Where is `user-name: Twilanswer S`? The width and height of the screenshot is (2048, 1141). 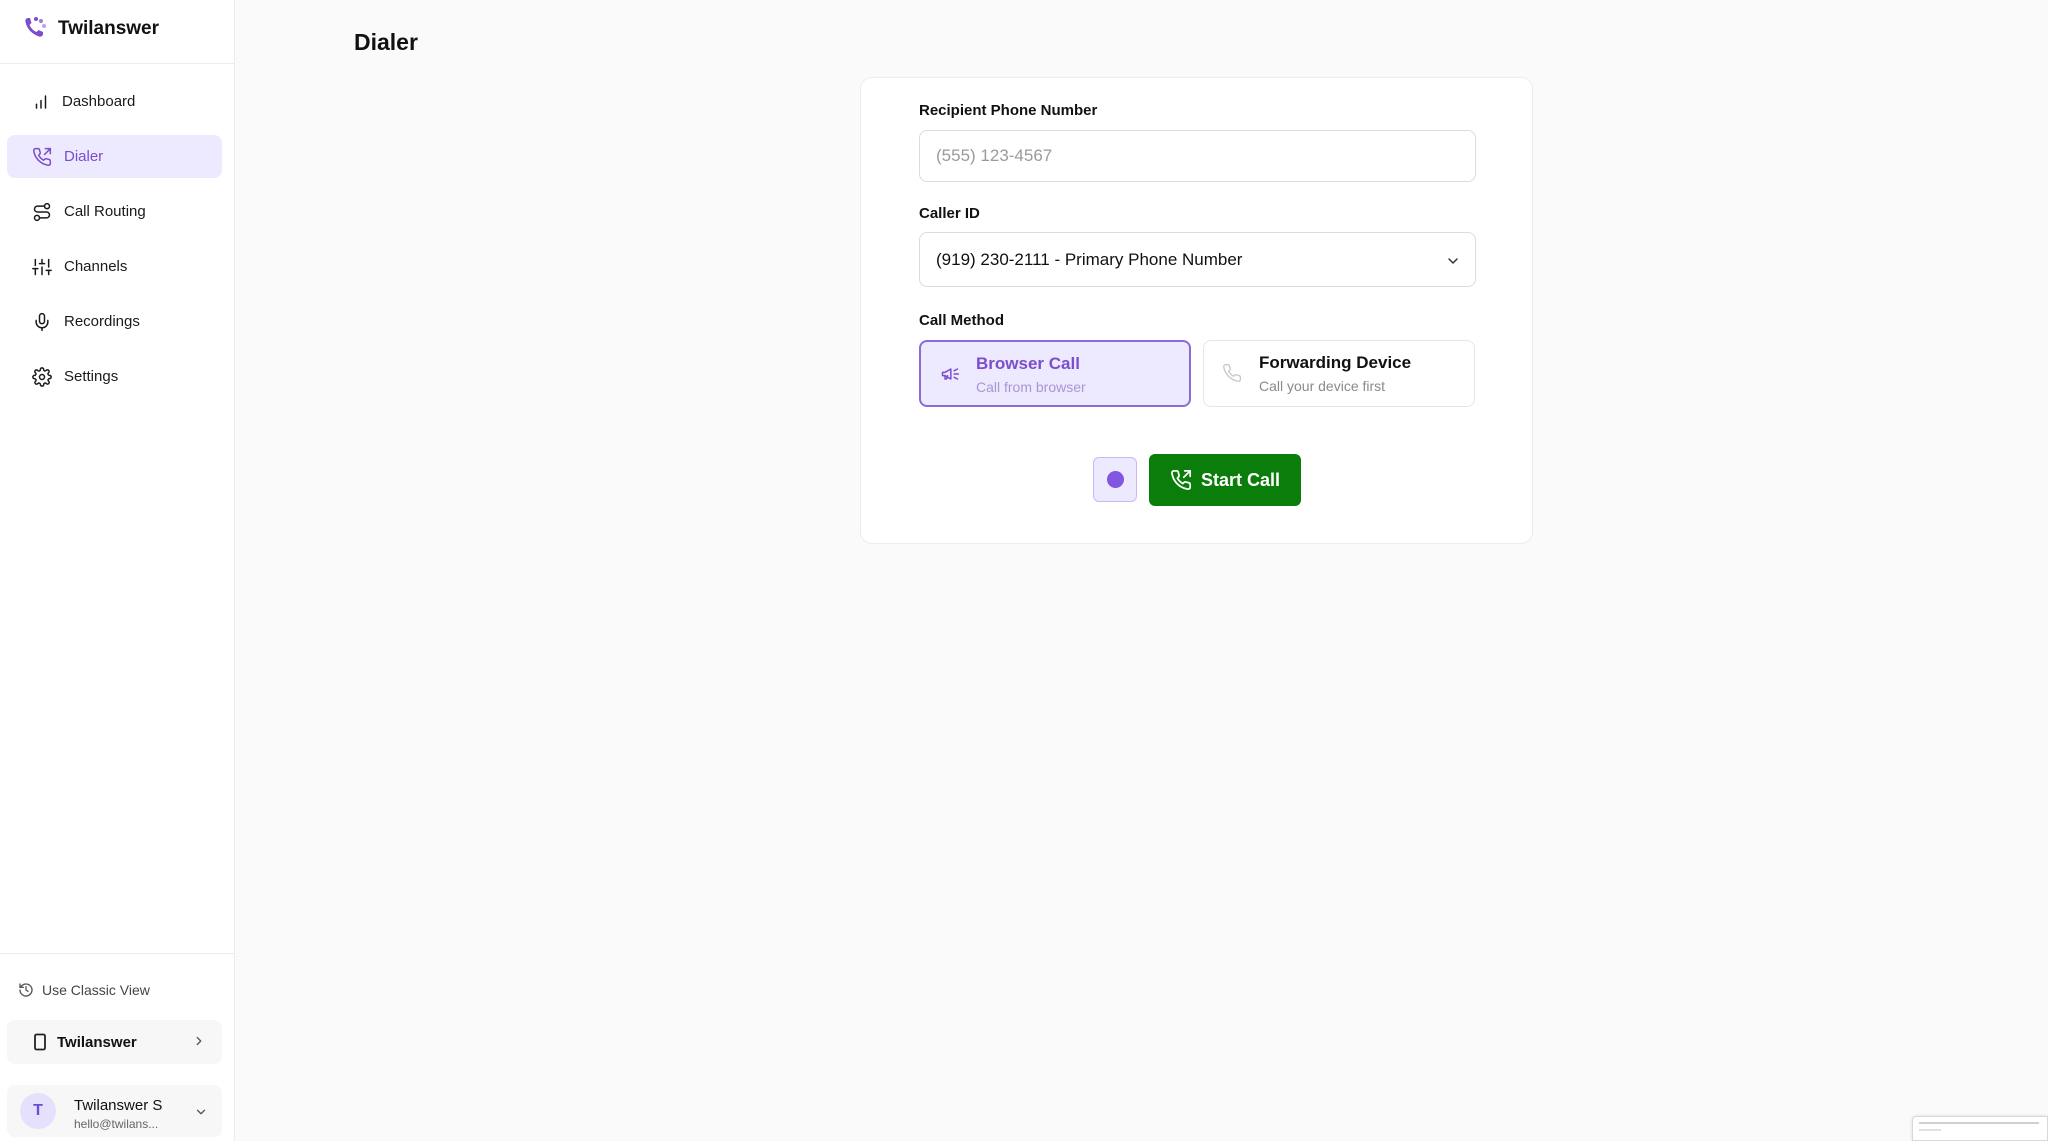
user-name: Twilanswer S is located at coordinates (118, 1105).